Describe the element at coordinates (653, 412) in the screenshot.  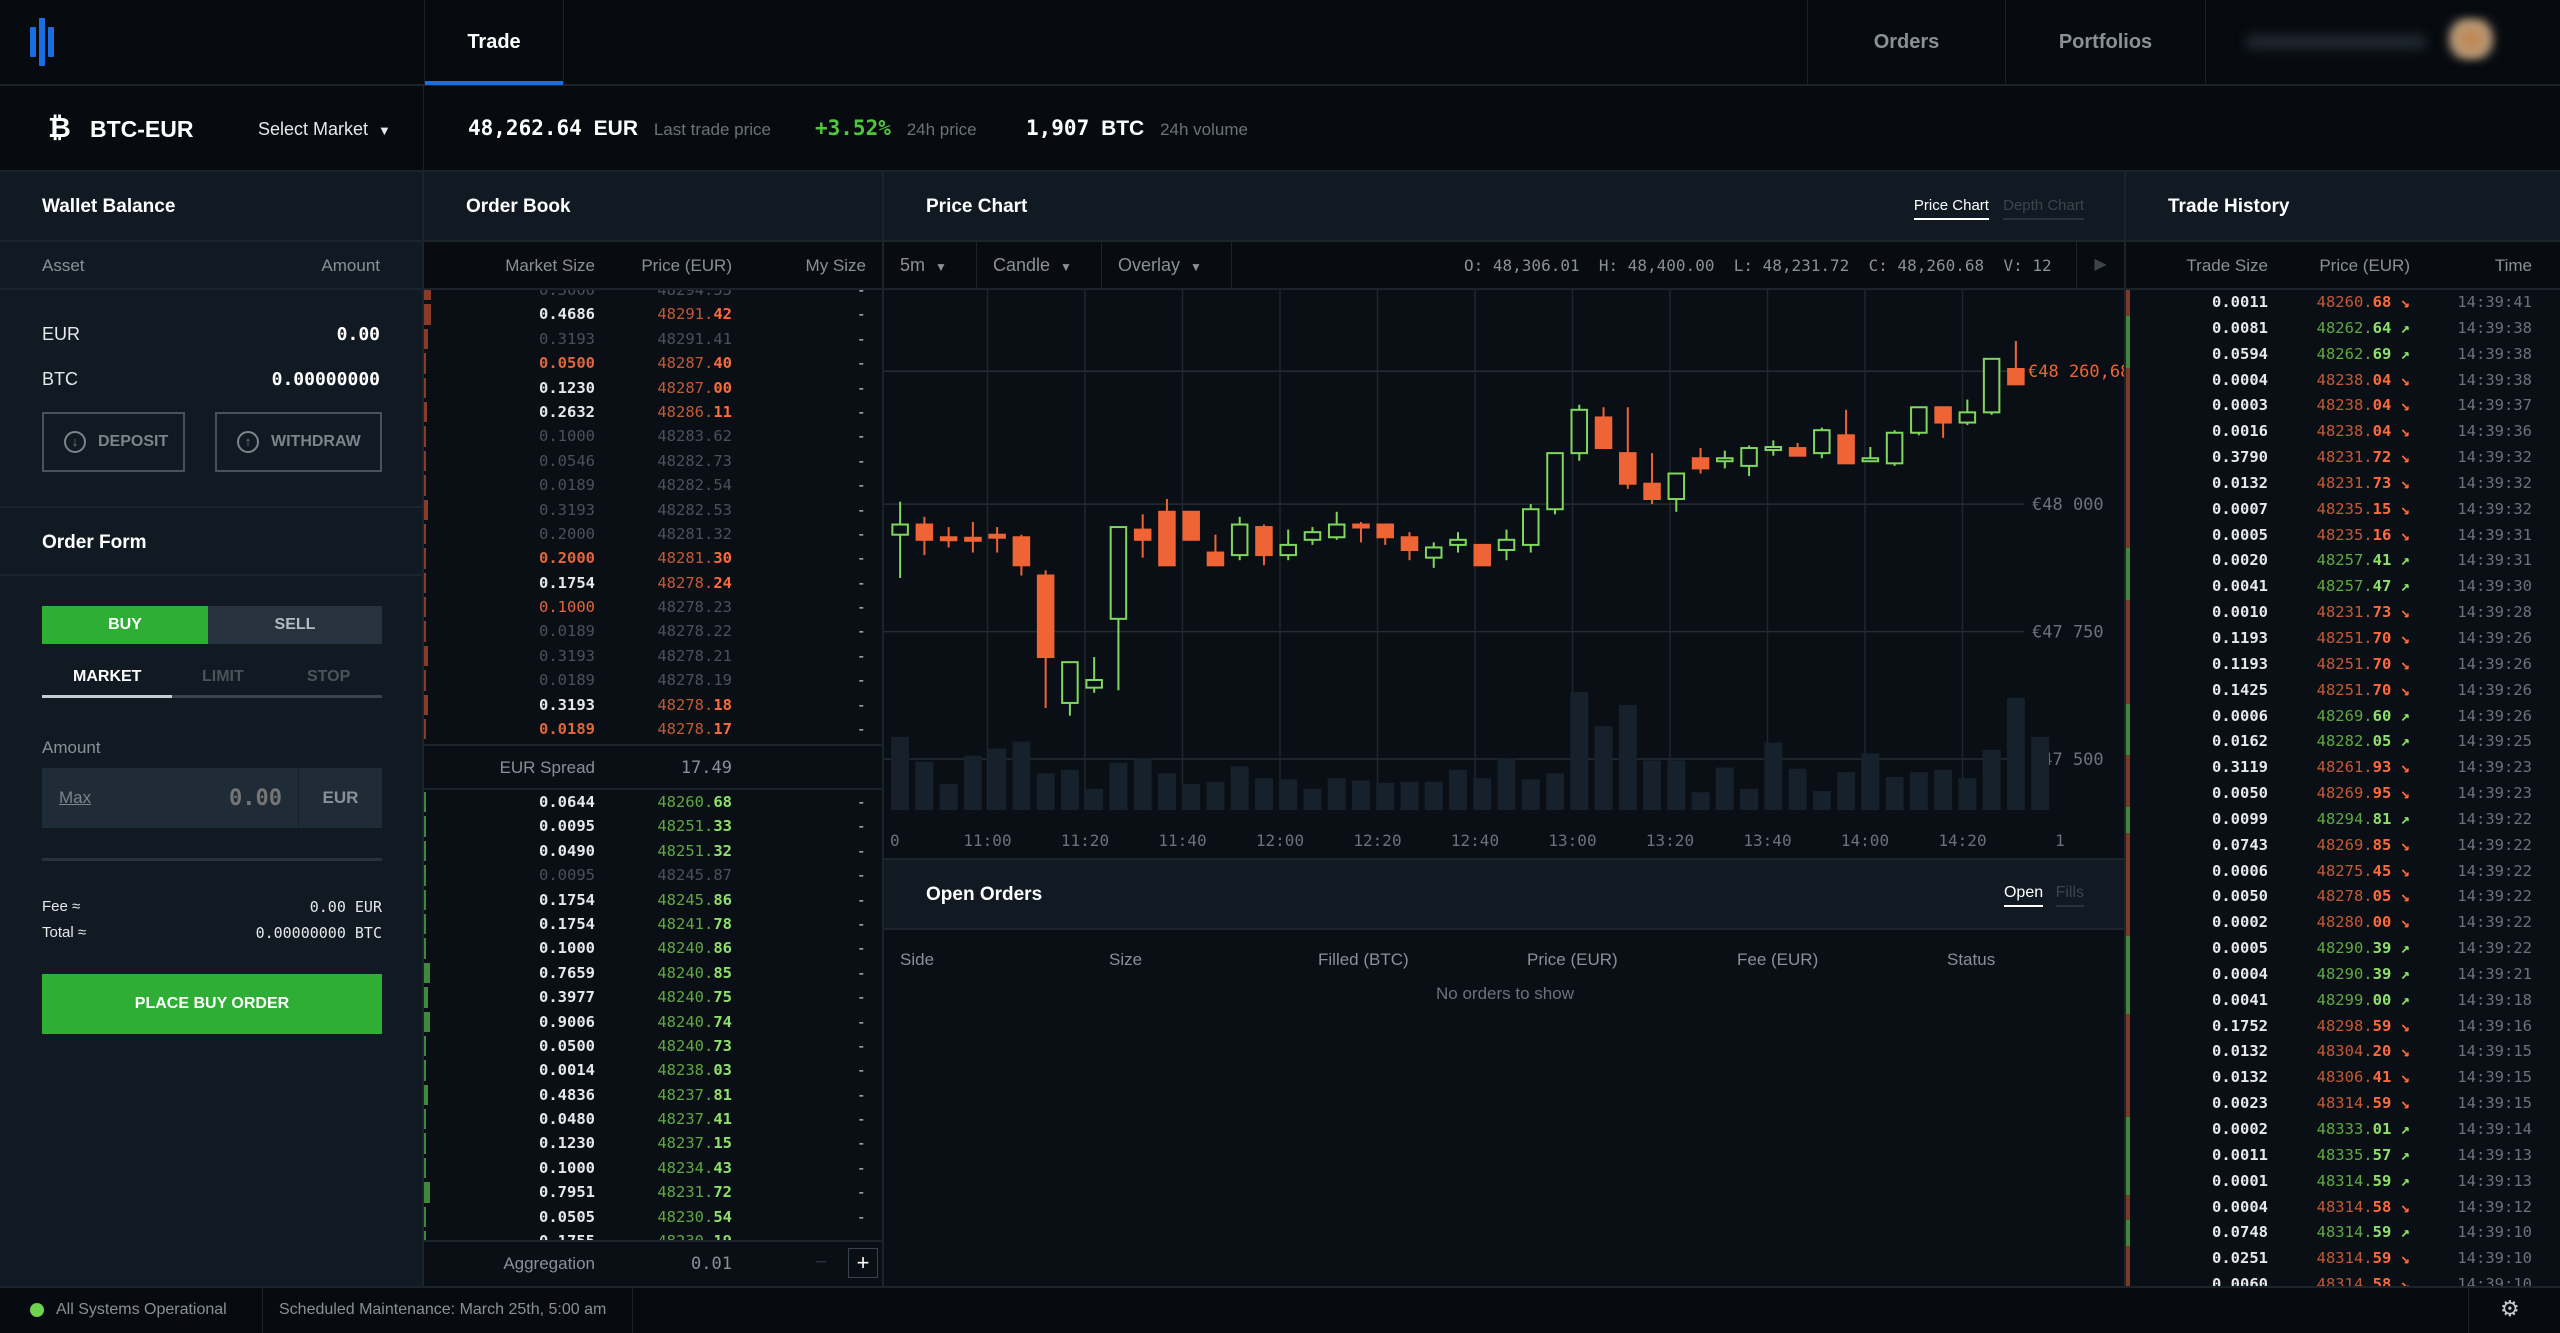
I see `ask-row: 0.2632 48286.11 -` at that location.